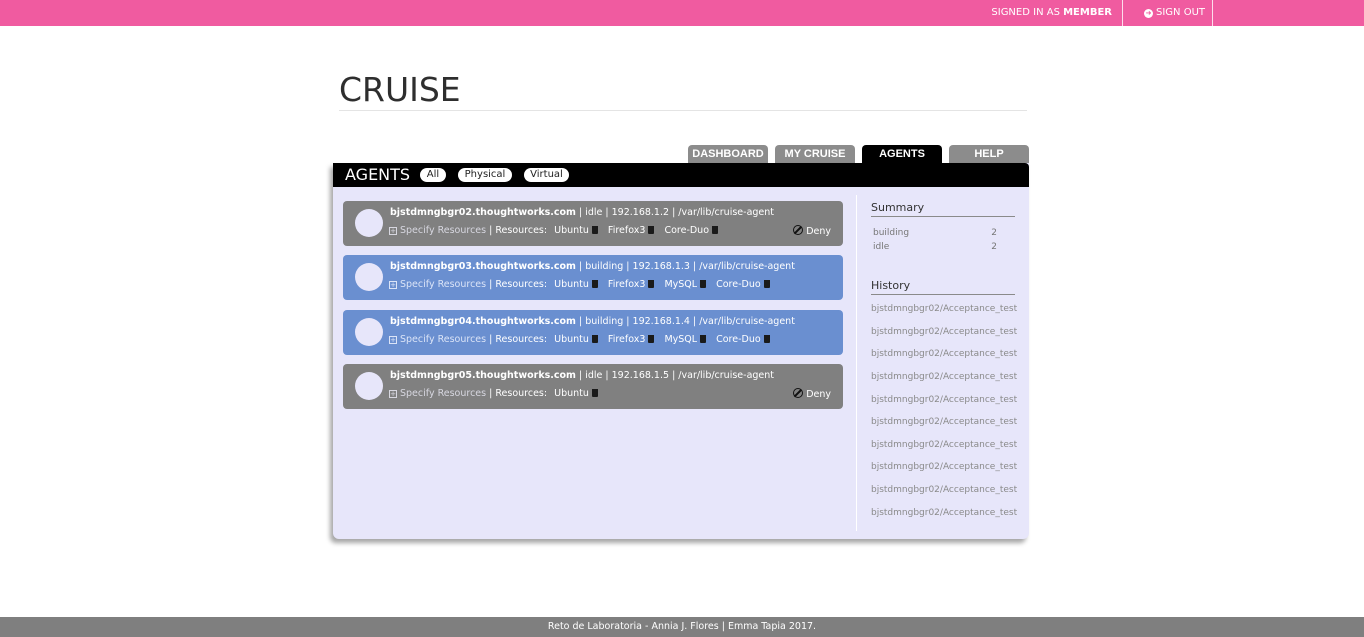 The height and width of the screenshot is (637, 1364). I want to click on signed-in-user: MEMBER, so click(1087, 12).